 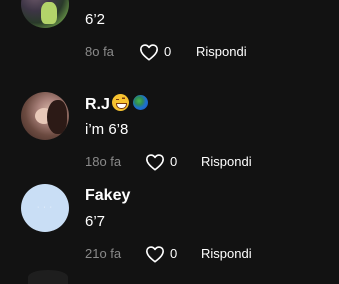 What do you see at coordinates (95, 19) in the screenshot?
I see `comment-text: 6’2` at bounding box center [95, 19].